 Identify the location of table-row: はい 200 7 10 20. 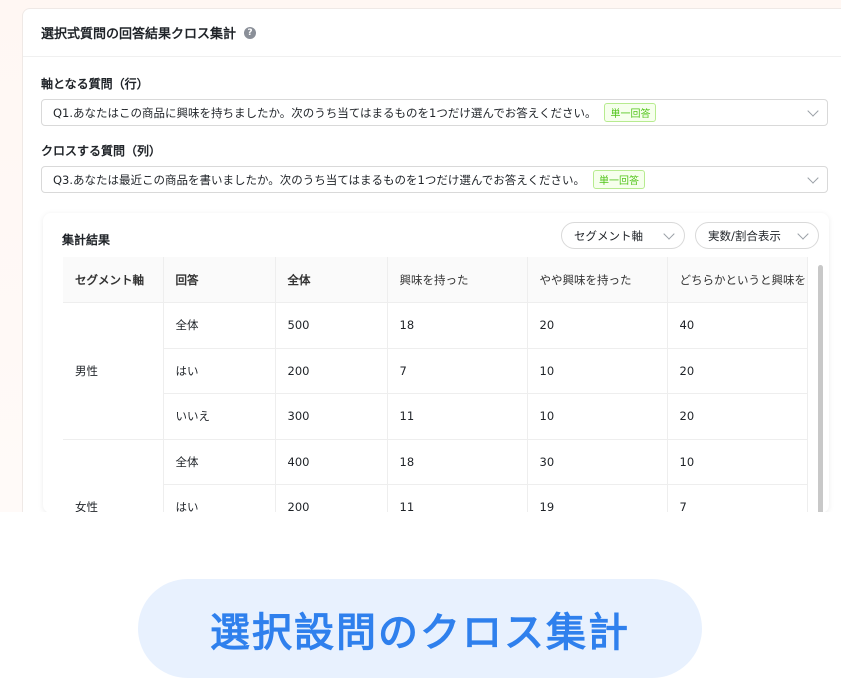
(435, 371).